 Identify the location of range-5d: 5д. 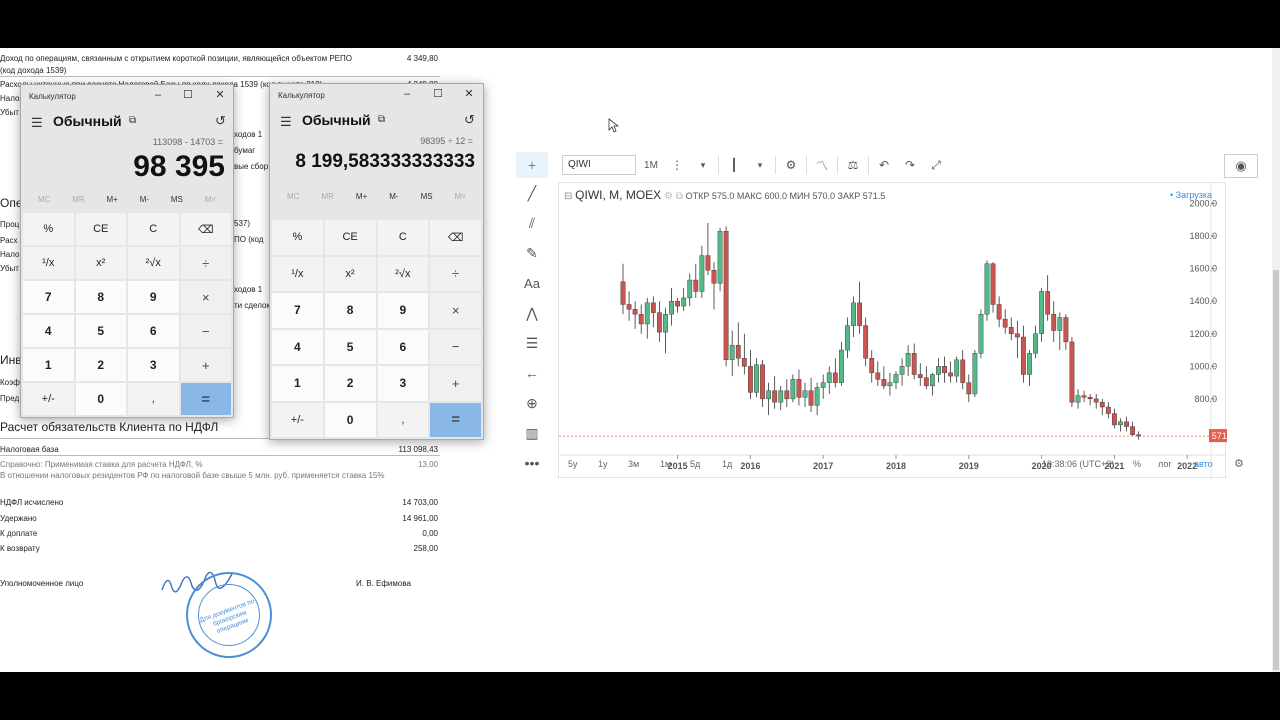
(695, 464).